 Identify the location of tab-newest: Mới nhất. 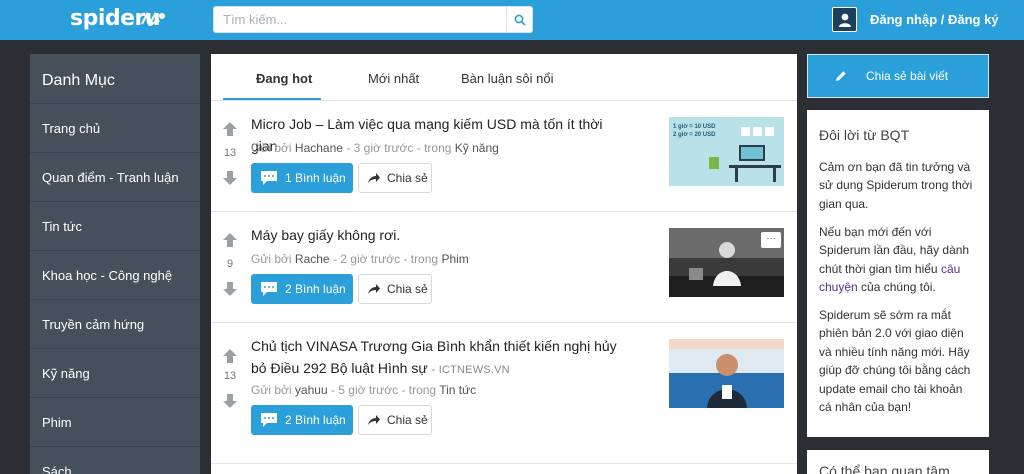
(393, 78).